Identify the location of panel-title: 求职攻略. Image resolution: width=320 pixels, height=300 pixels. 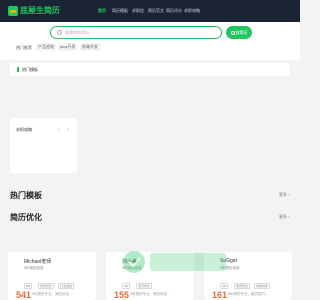
(24, 129).